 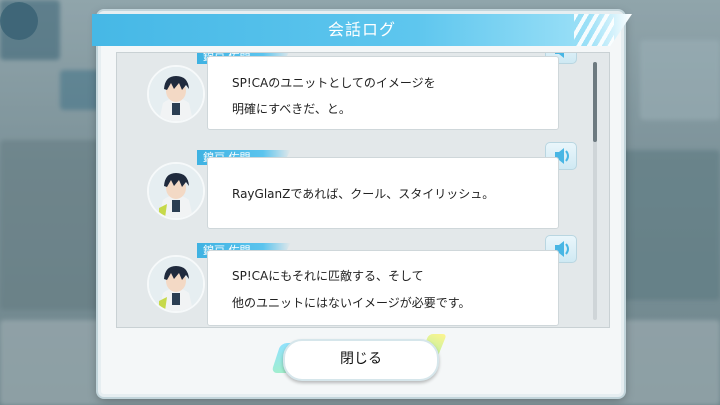 I want to click on log-entry: 錦戸 佐門 SP!CAのユニットとしてのイメージを 明確にすべきだ、と。, so click(x=357, y=94).